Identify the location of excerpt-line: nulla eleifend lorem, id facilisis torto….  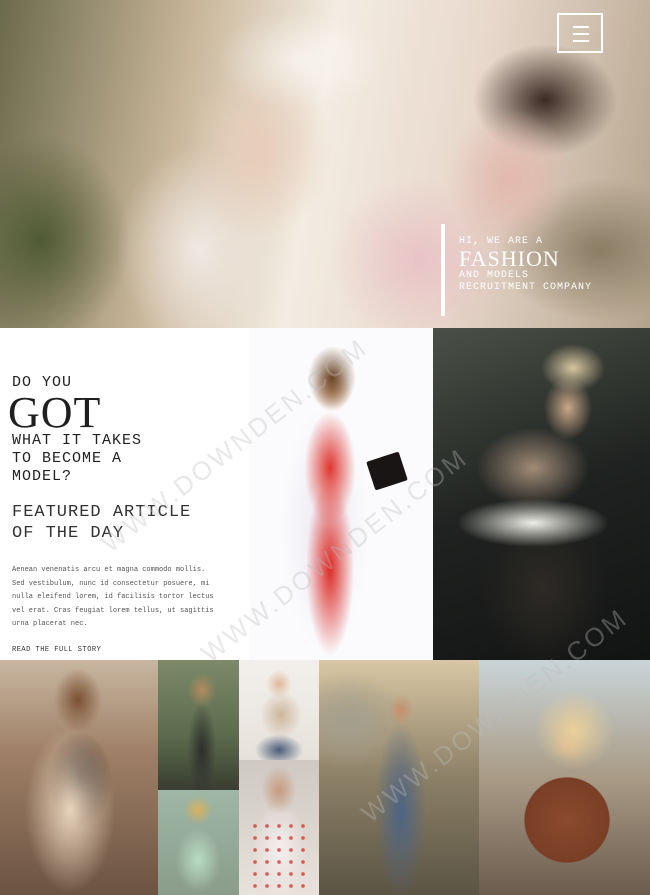
(113, 597).